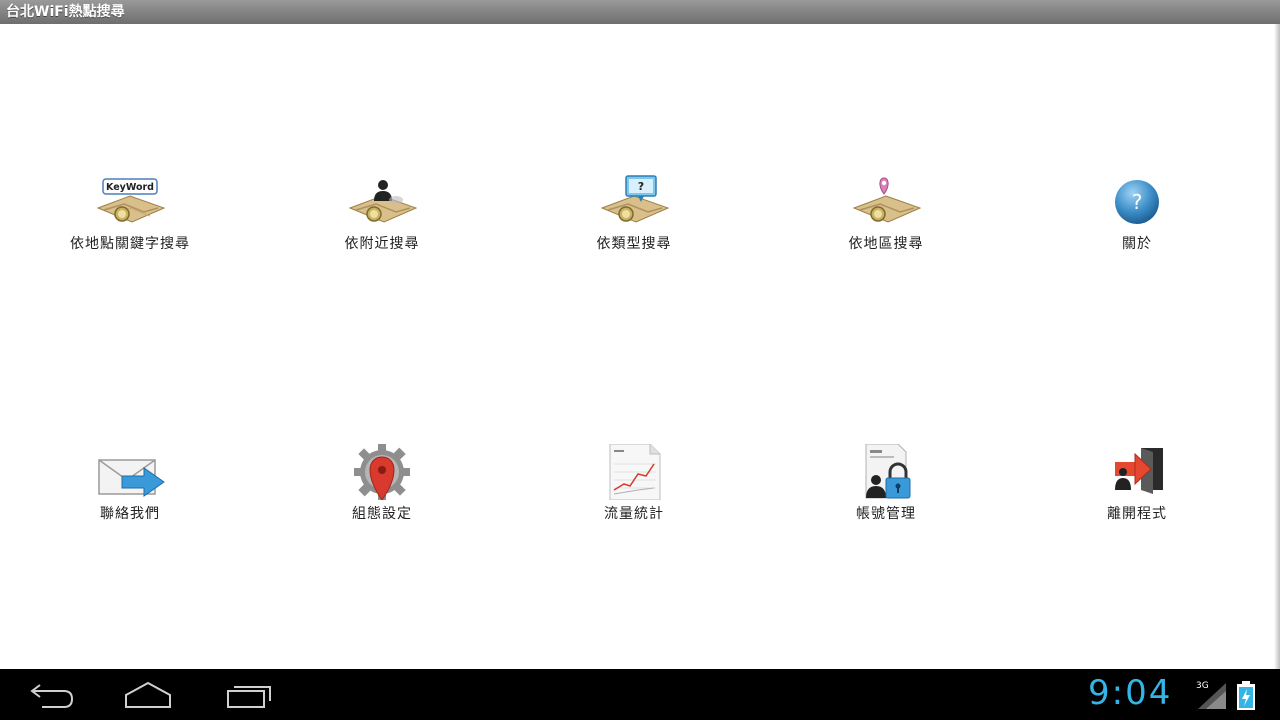 The image size is (1280, 720). Describe the element at coordinates (382, 472) in the screenshot. I see `settings-pin-icon` at that location.